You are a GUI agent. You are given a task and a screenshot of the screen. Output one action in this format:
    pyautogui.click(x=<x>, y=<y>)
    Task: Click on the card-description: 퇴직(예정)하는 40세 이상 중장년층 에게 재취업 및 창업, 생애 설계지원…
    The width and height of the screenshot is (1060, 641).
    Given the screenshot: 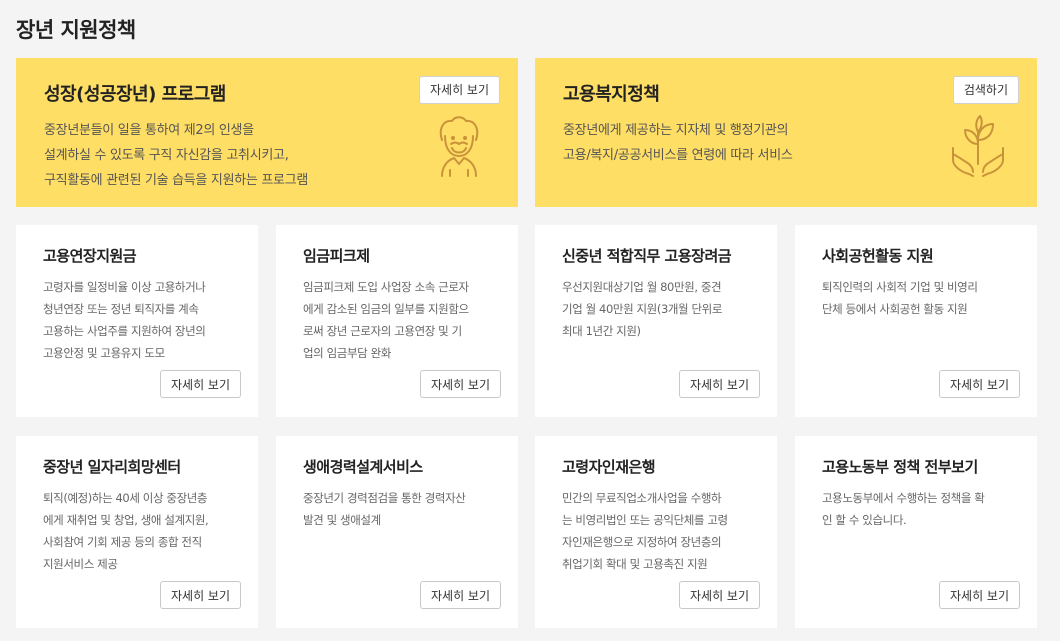 What is the action you would take?
    pyautogui.click(x=126, y=531)
    